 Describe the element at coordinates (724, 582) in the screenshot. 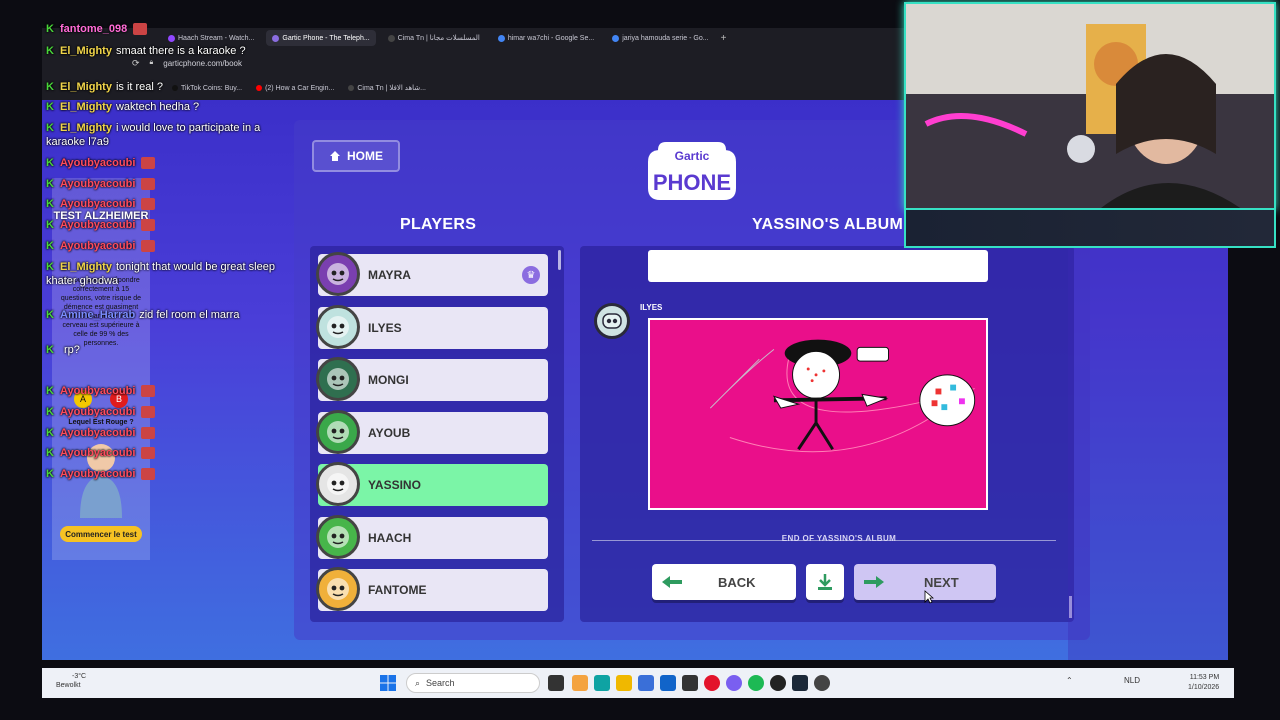

I see `back-button: BACK` at that location.